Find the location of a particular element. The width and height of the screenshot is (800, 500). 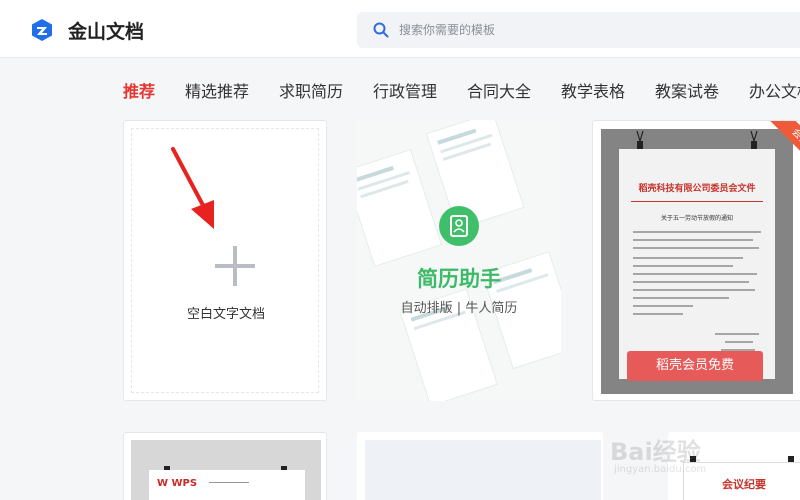

user-card-icon is located at coordinates (459, 226).